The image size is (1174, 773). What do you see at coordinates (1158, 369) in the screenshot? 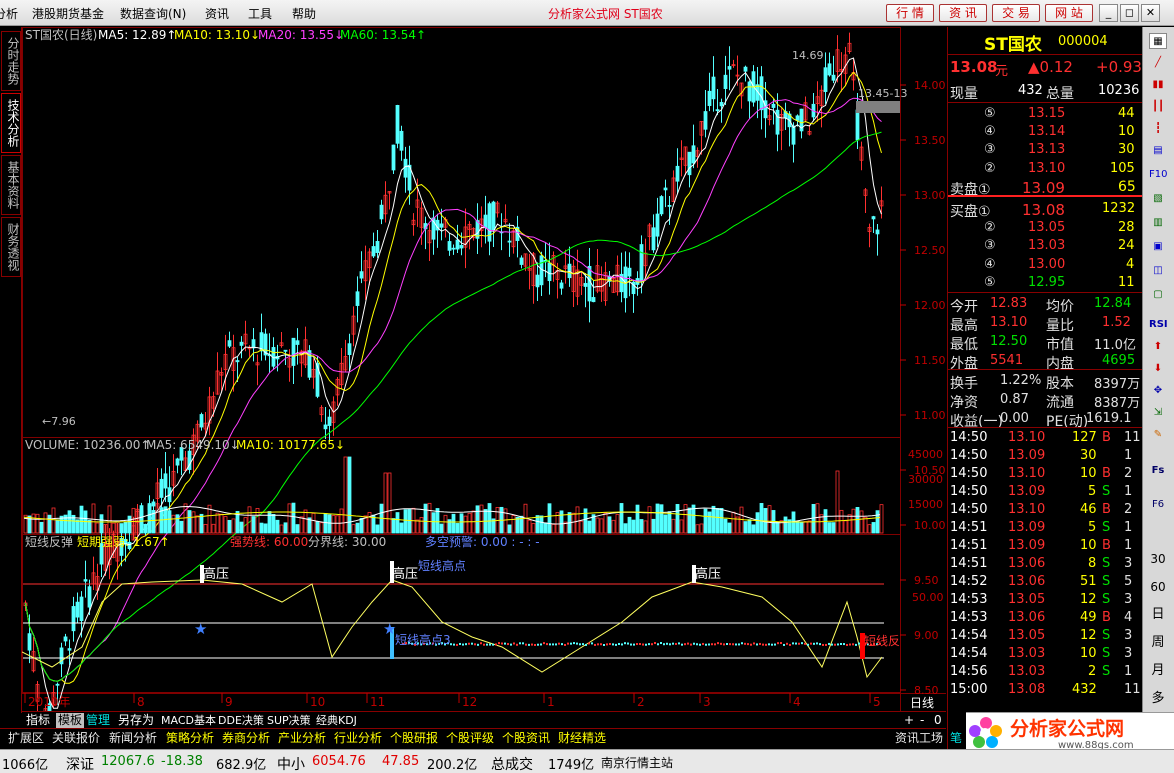
I see `down-arrow-icon: ⬇` at bounding box center [1158, 369].